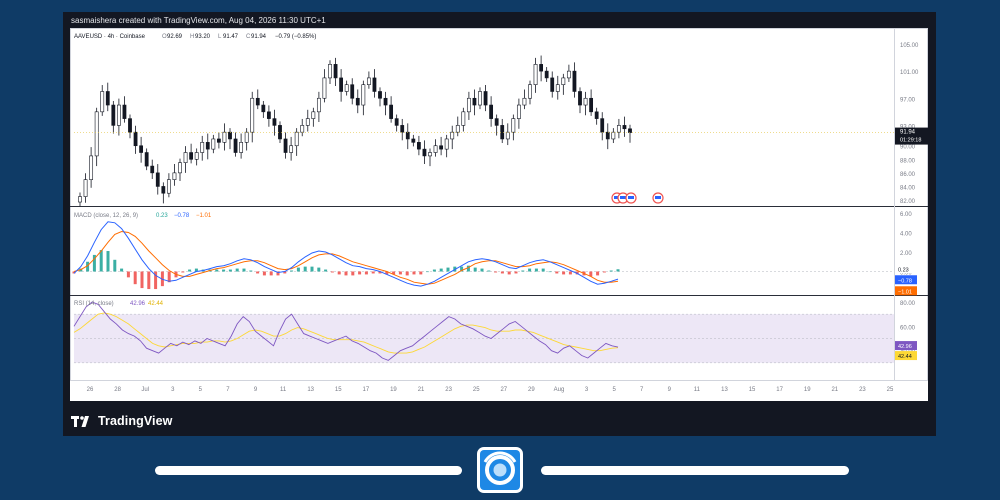 This screenshot has width=1000, height=500. Describe the element at coordinates (905, 292) in the screenshot. I see `macd-value-label: −1.01` at that location.